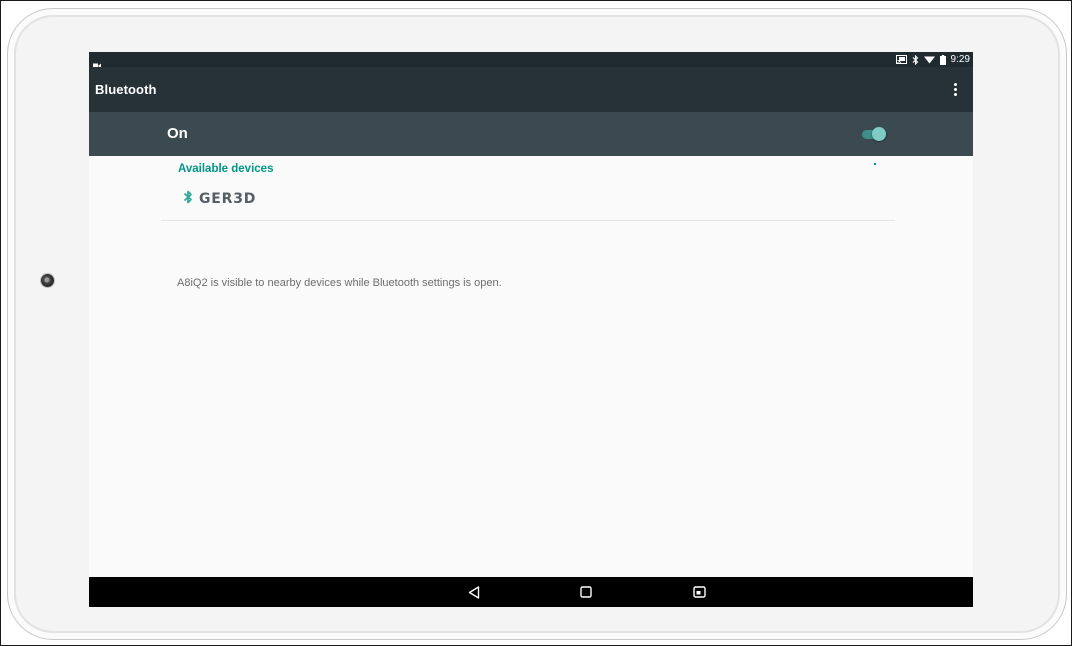 This screenshot has width=1072, height=646. Describe the element at coordinates (177, 133) in the screenshot. I see `switch-label: On` at that location.